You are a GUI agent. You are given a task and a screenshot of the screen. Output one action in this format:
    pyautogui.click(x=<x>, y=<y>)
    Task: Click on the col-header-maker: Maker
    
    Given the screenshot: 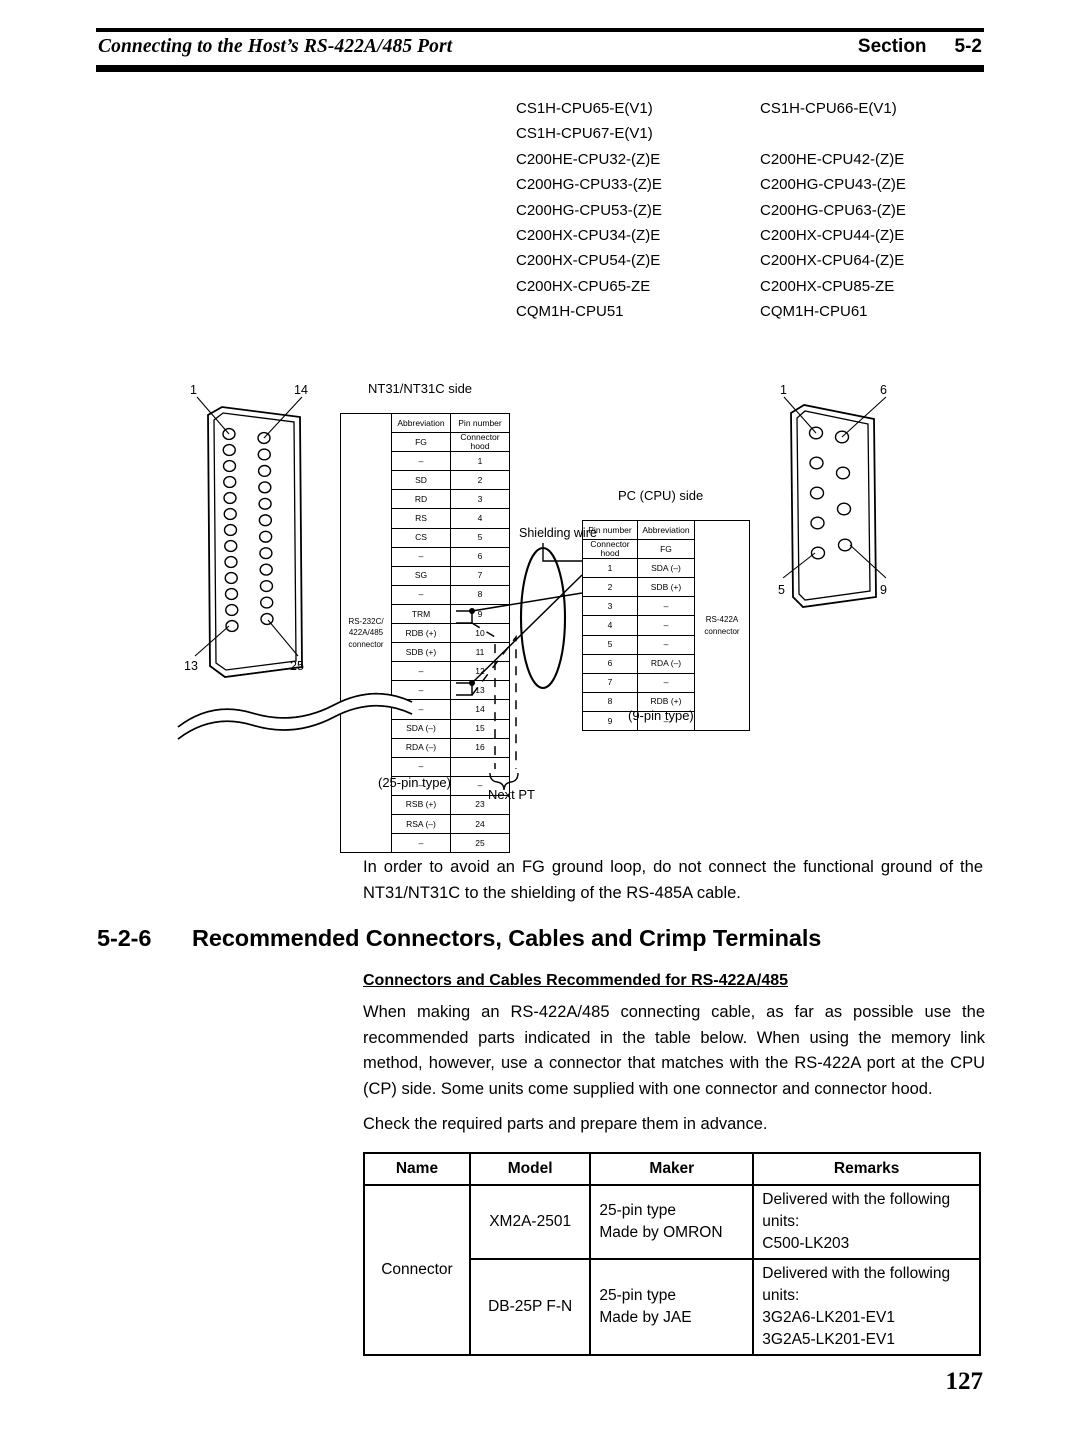 What is the action you would take?
    pyautogui.click(x=672, y=1169)
    